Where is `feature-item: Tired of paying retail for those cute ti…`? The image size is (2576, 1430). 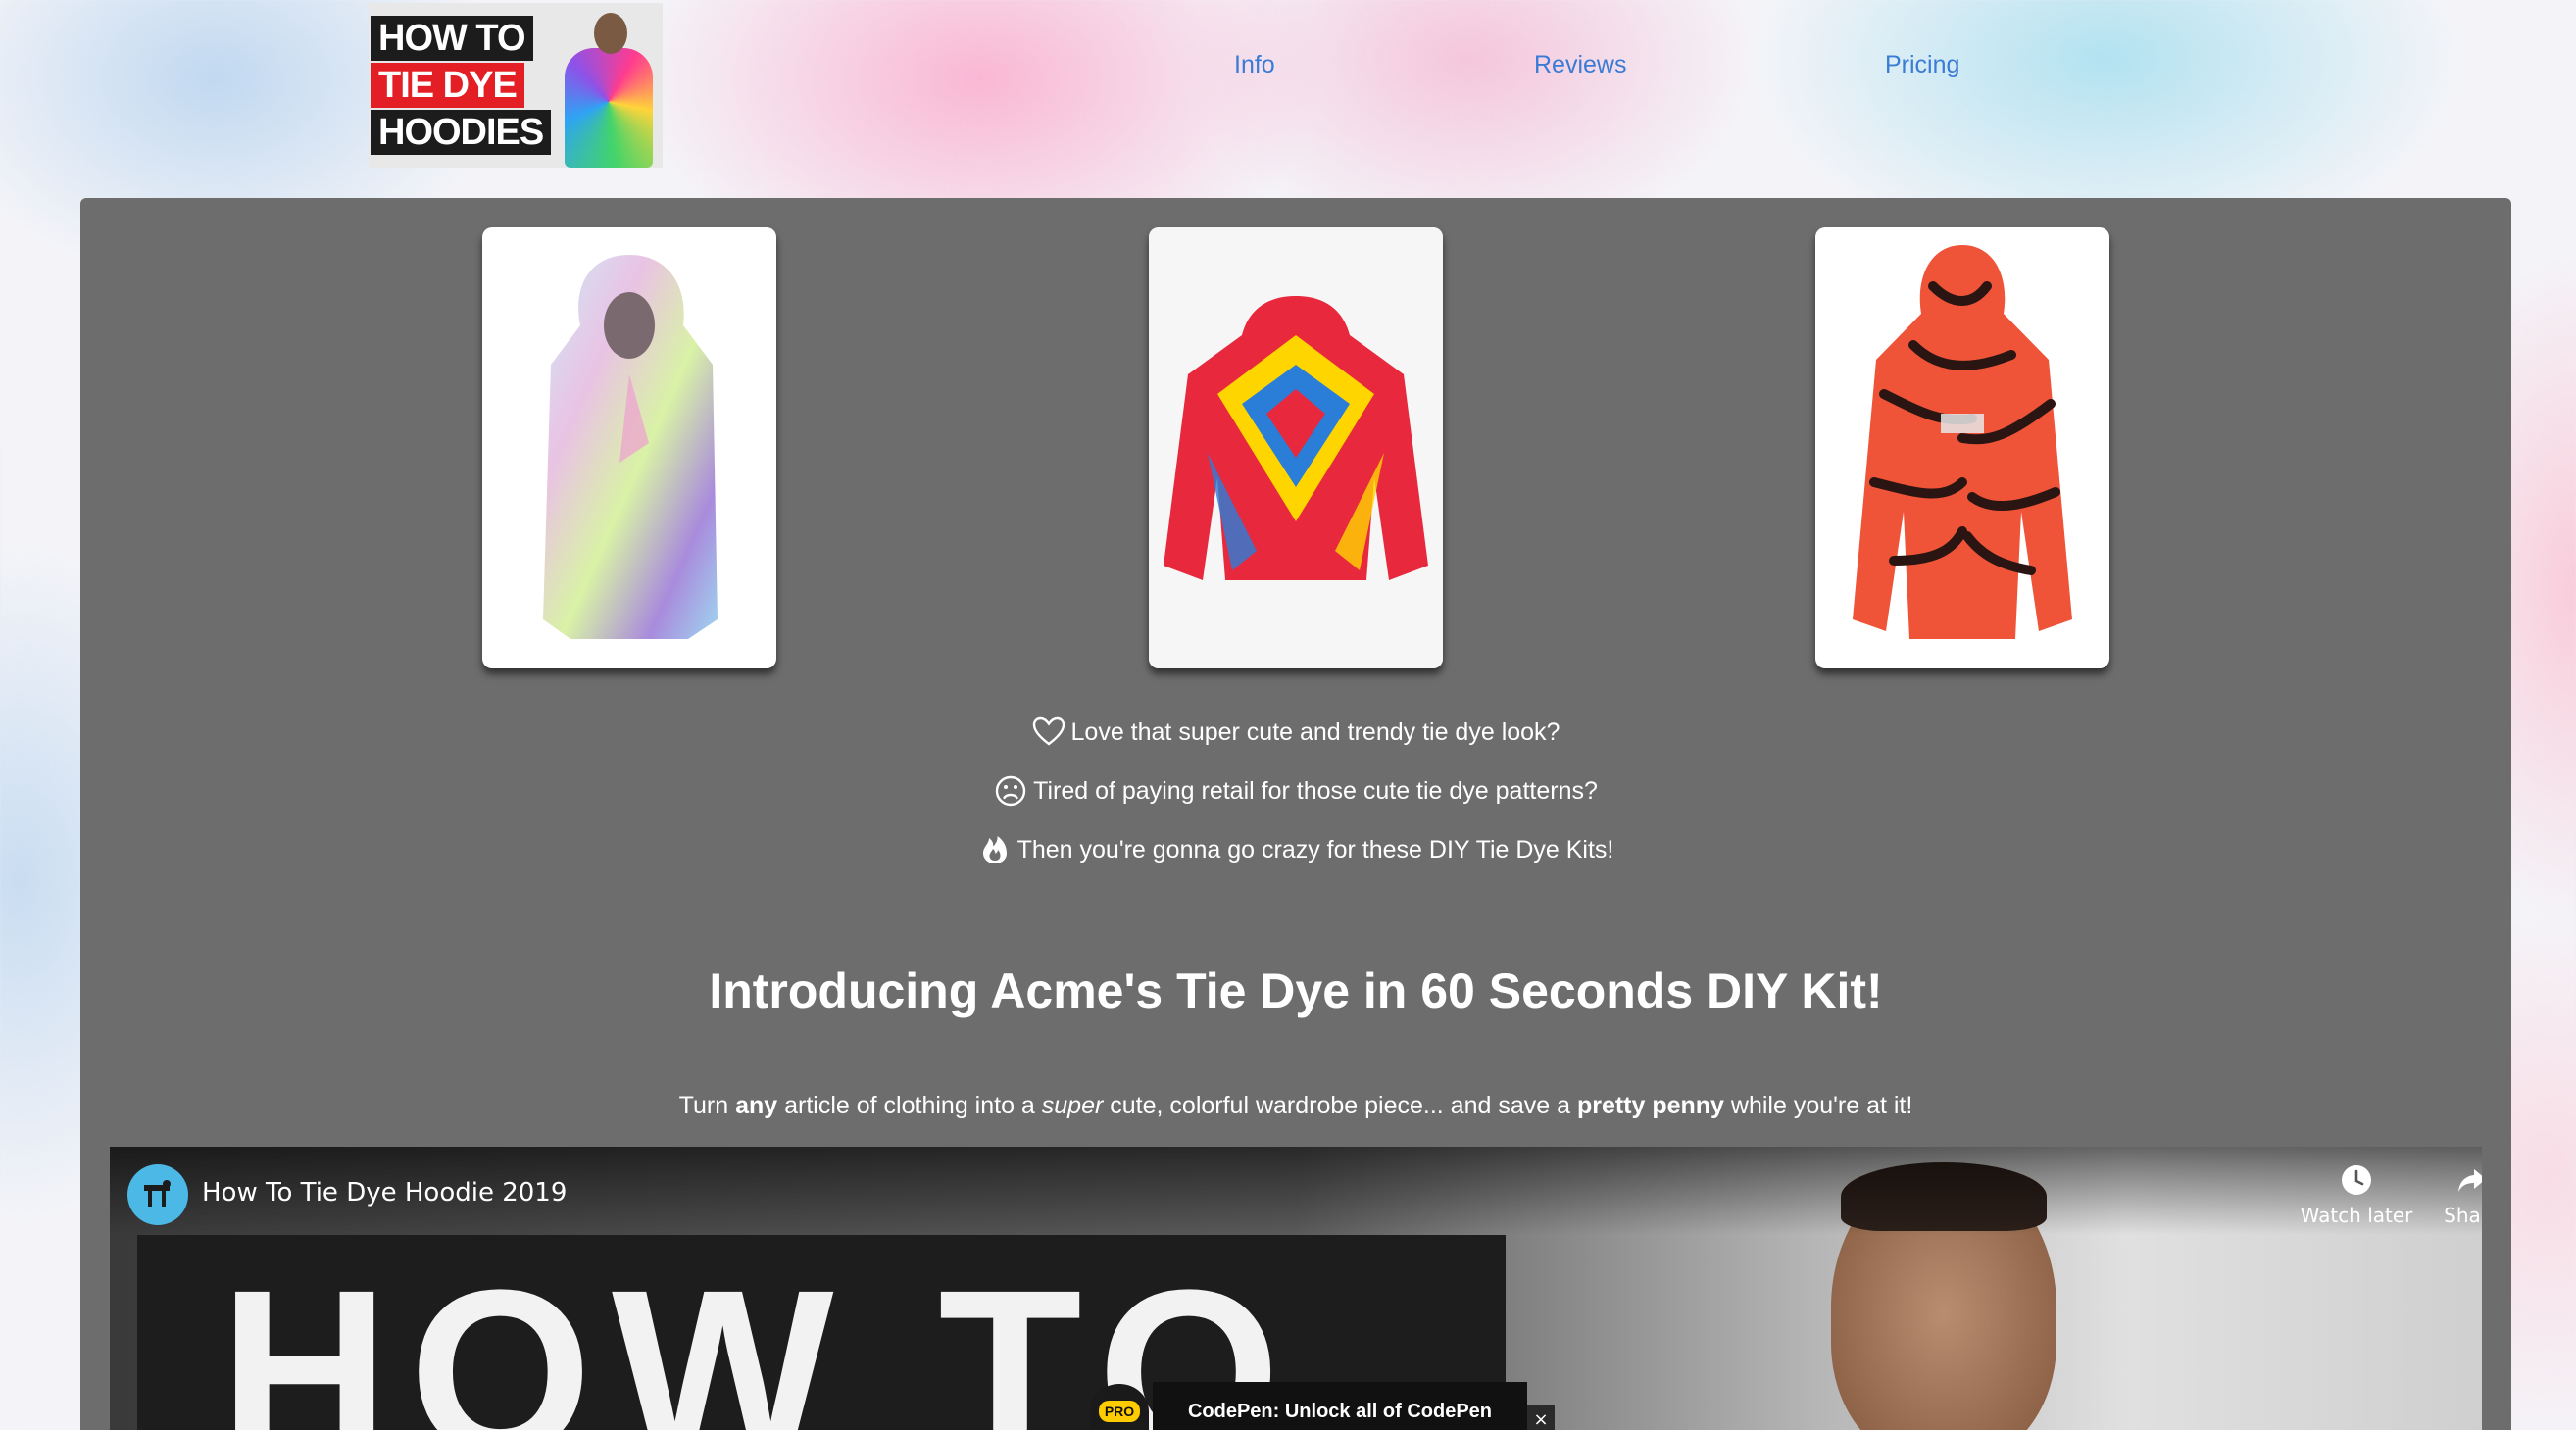
feature-item: Tired of paying retail for those cute ti… is located at coordinates (1295, 791).